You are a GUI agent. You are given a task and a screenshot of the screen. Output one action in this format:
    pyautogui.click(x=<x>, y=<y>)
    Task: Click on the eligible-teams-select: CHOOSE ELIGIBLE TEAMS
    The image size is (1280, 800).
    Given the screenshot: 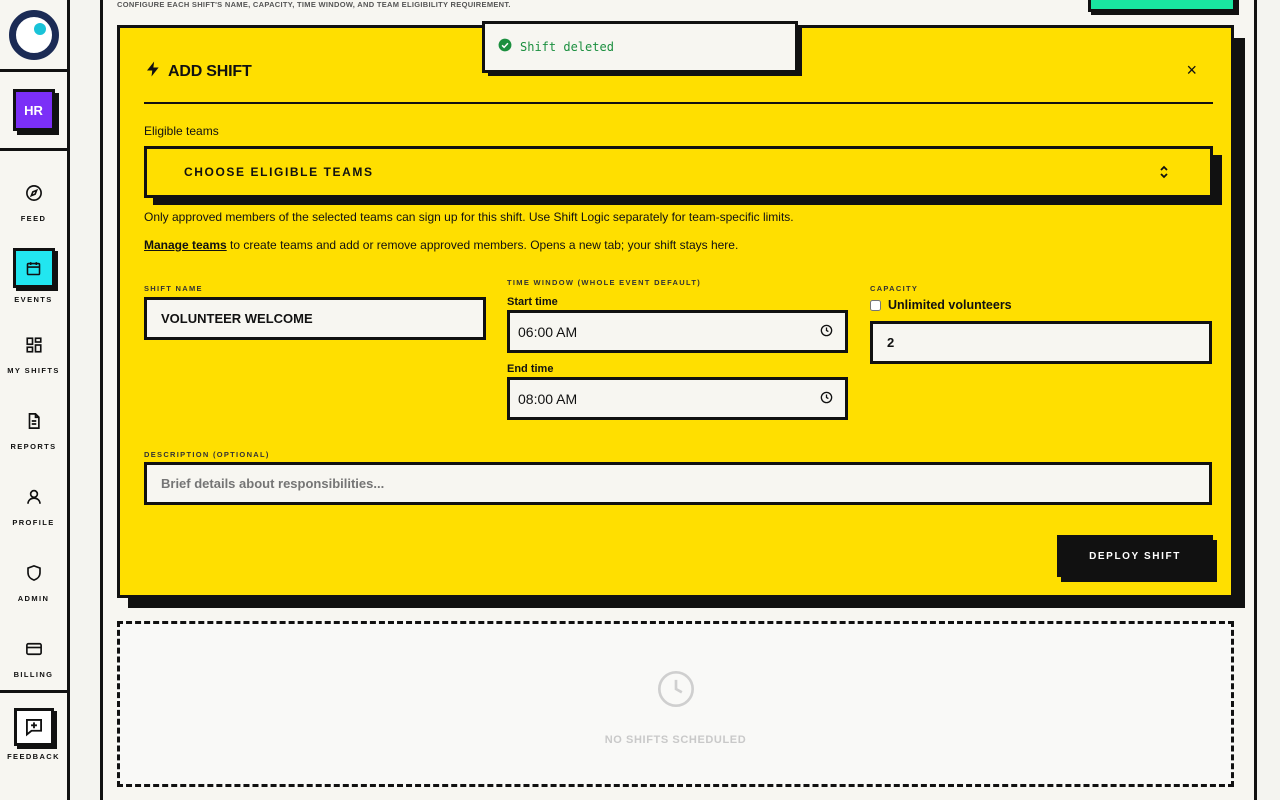 What is the action you would take?
    pyautogui.click(x=678, y=172)
    